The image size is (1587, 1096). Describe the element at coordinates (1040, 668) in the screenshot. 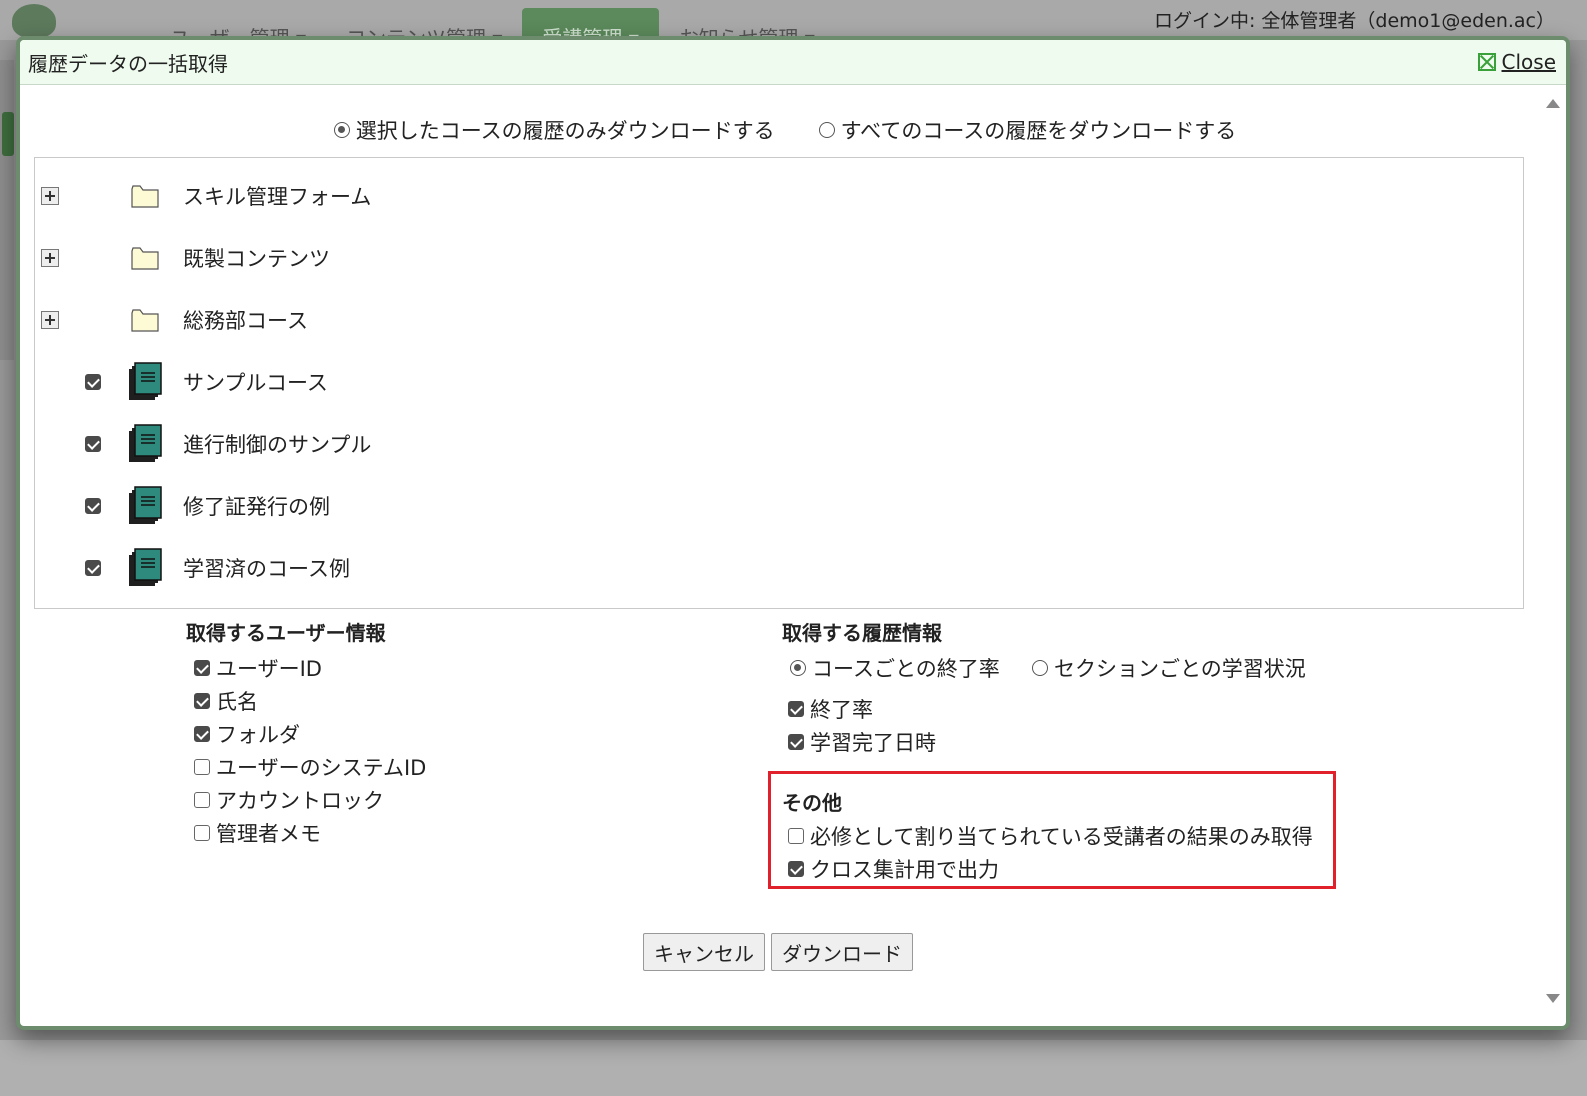

I see `radio-history-section` at that location.